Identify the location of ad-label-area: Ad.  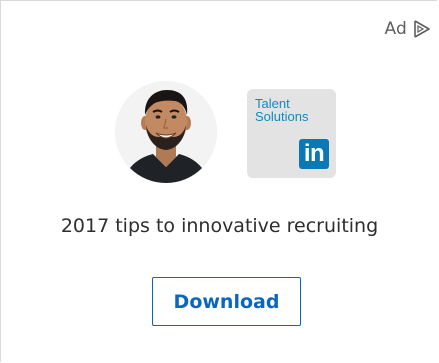
(407, 29).